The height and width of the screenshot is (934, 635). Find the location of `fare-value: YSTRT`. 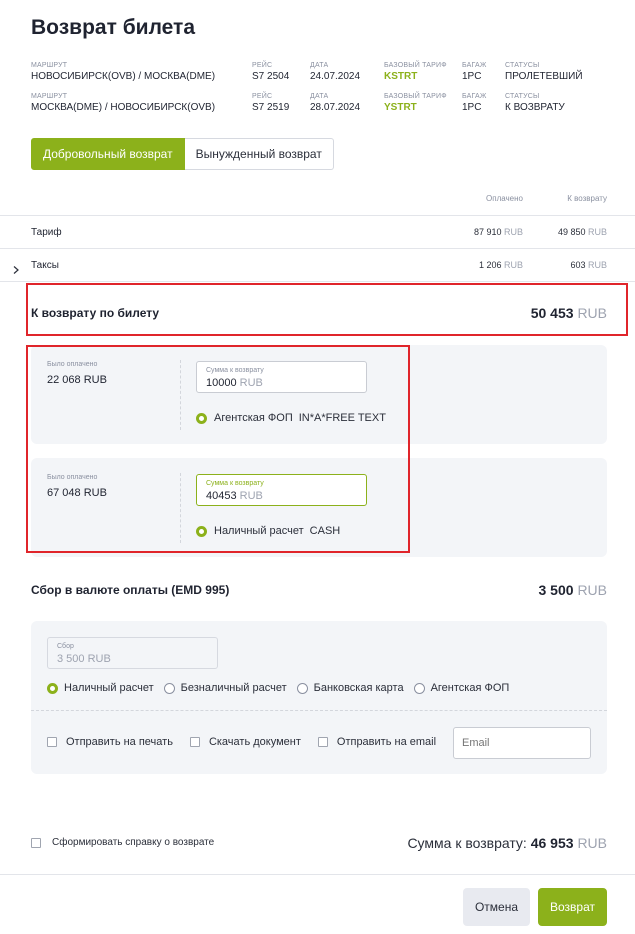

fare-value: YSTRT is located at coordinates (400, 107).